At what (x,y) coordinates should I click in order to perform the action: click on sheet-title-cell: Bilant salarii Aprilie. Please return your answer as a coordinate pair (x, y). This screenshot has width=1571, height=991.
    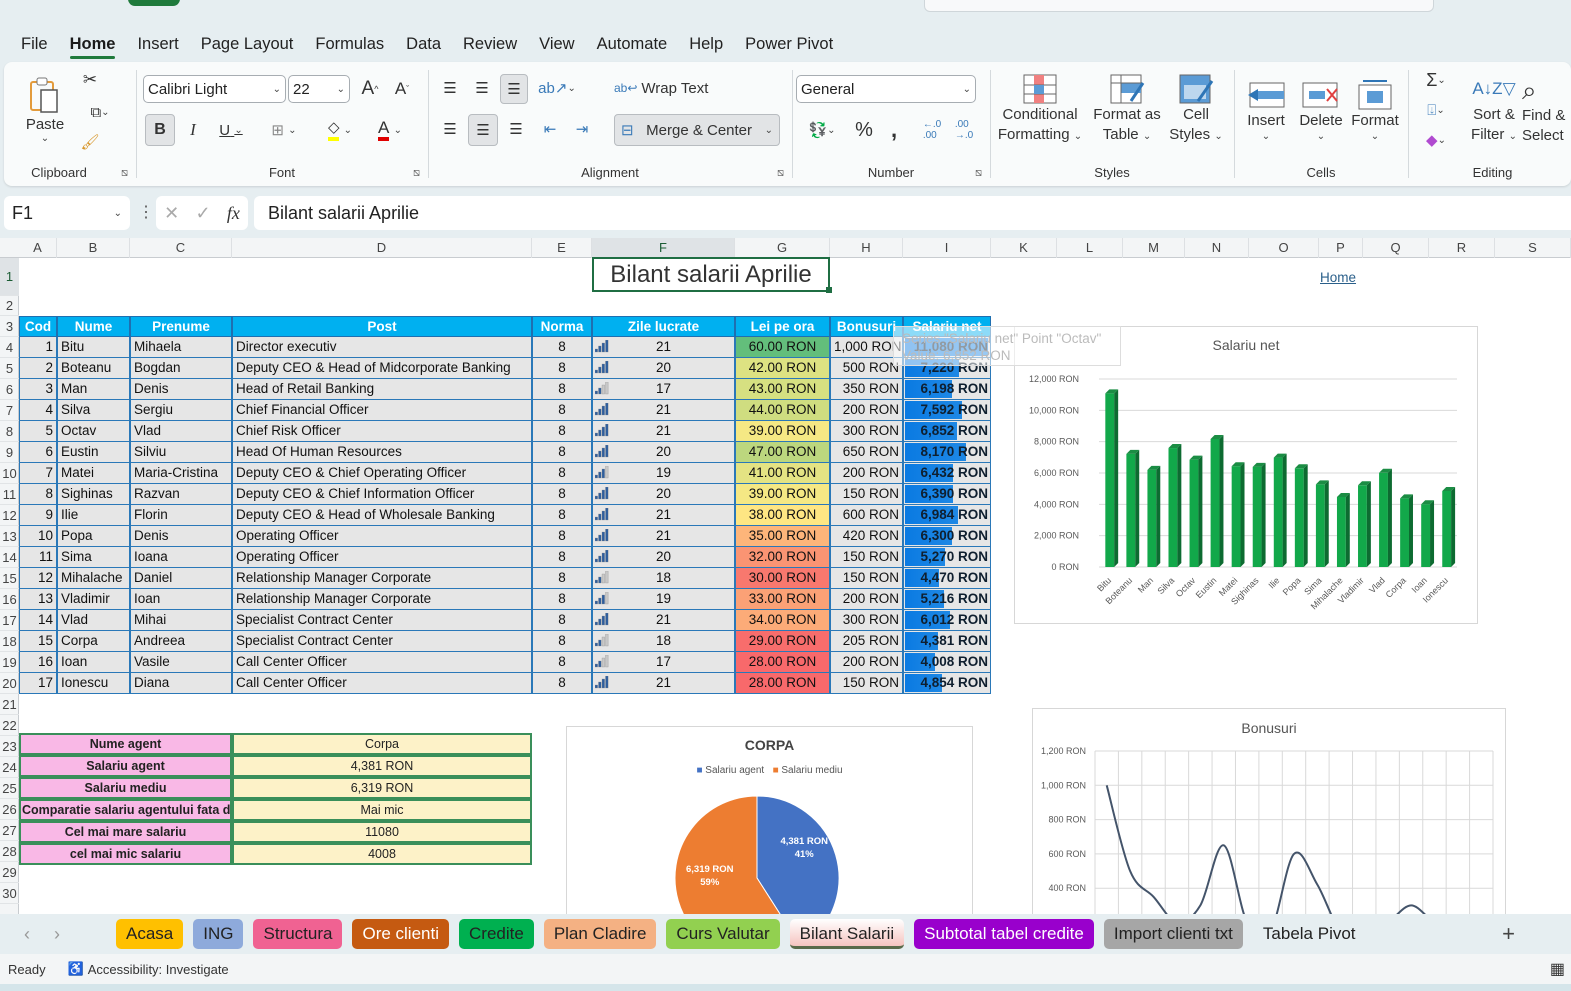
    Looking at the image, I should click on (711, 274).